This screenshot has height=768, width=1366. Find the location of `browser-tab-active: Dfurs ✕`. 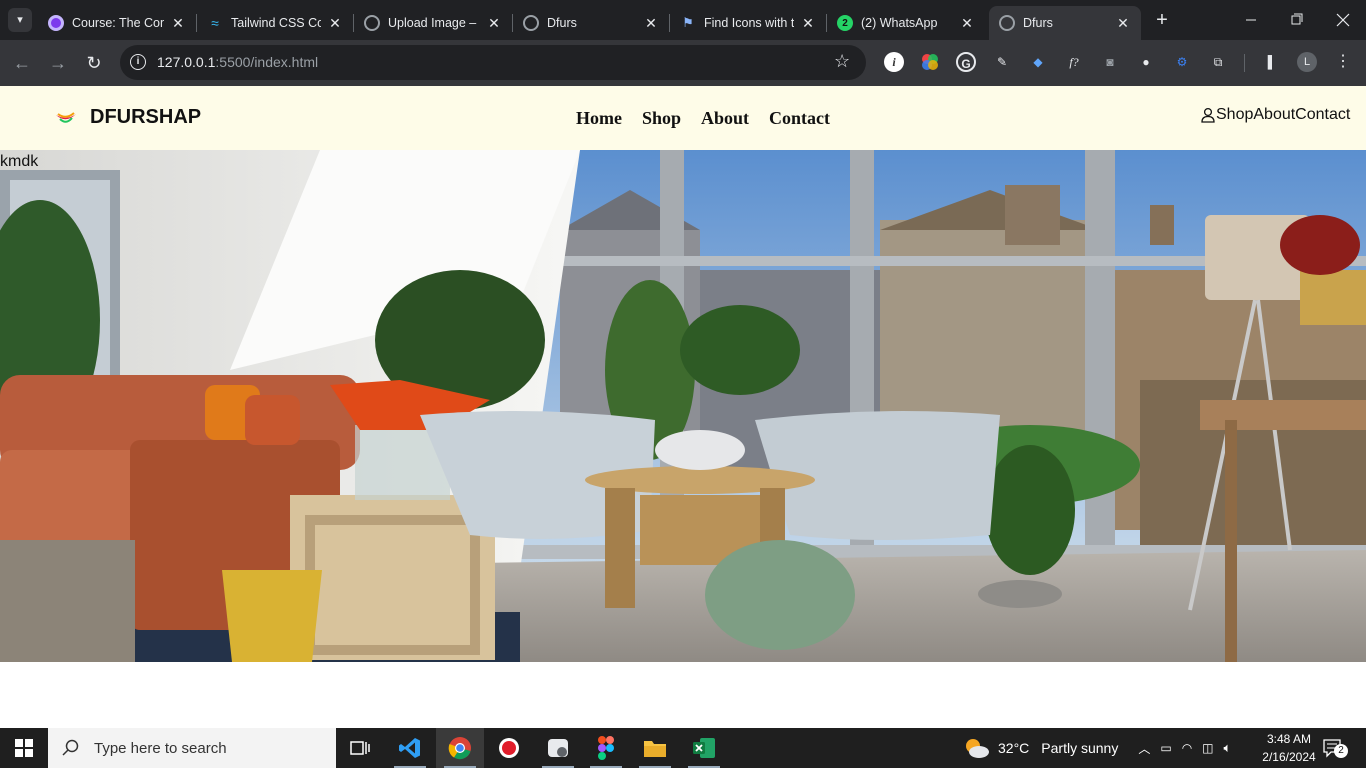

browser-tab-active: Dfurs ✕ is located at coordinates (1065, 23).